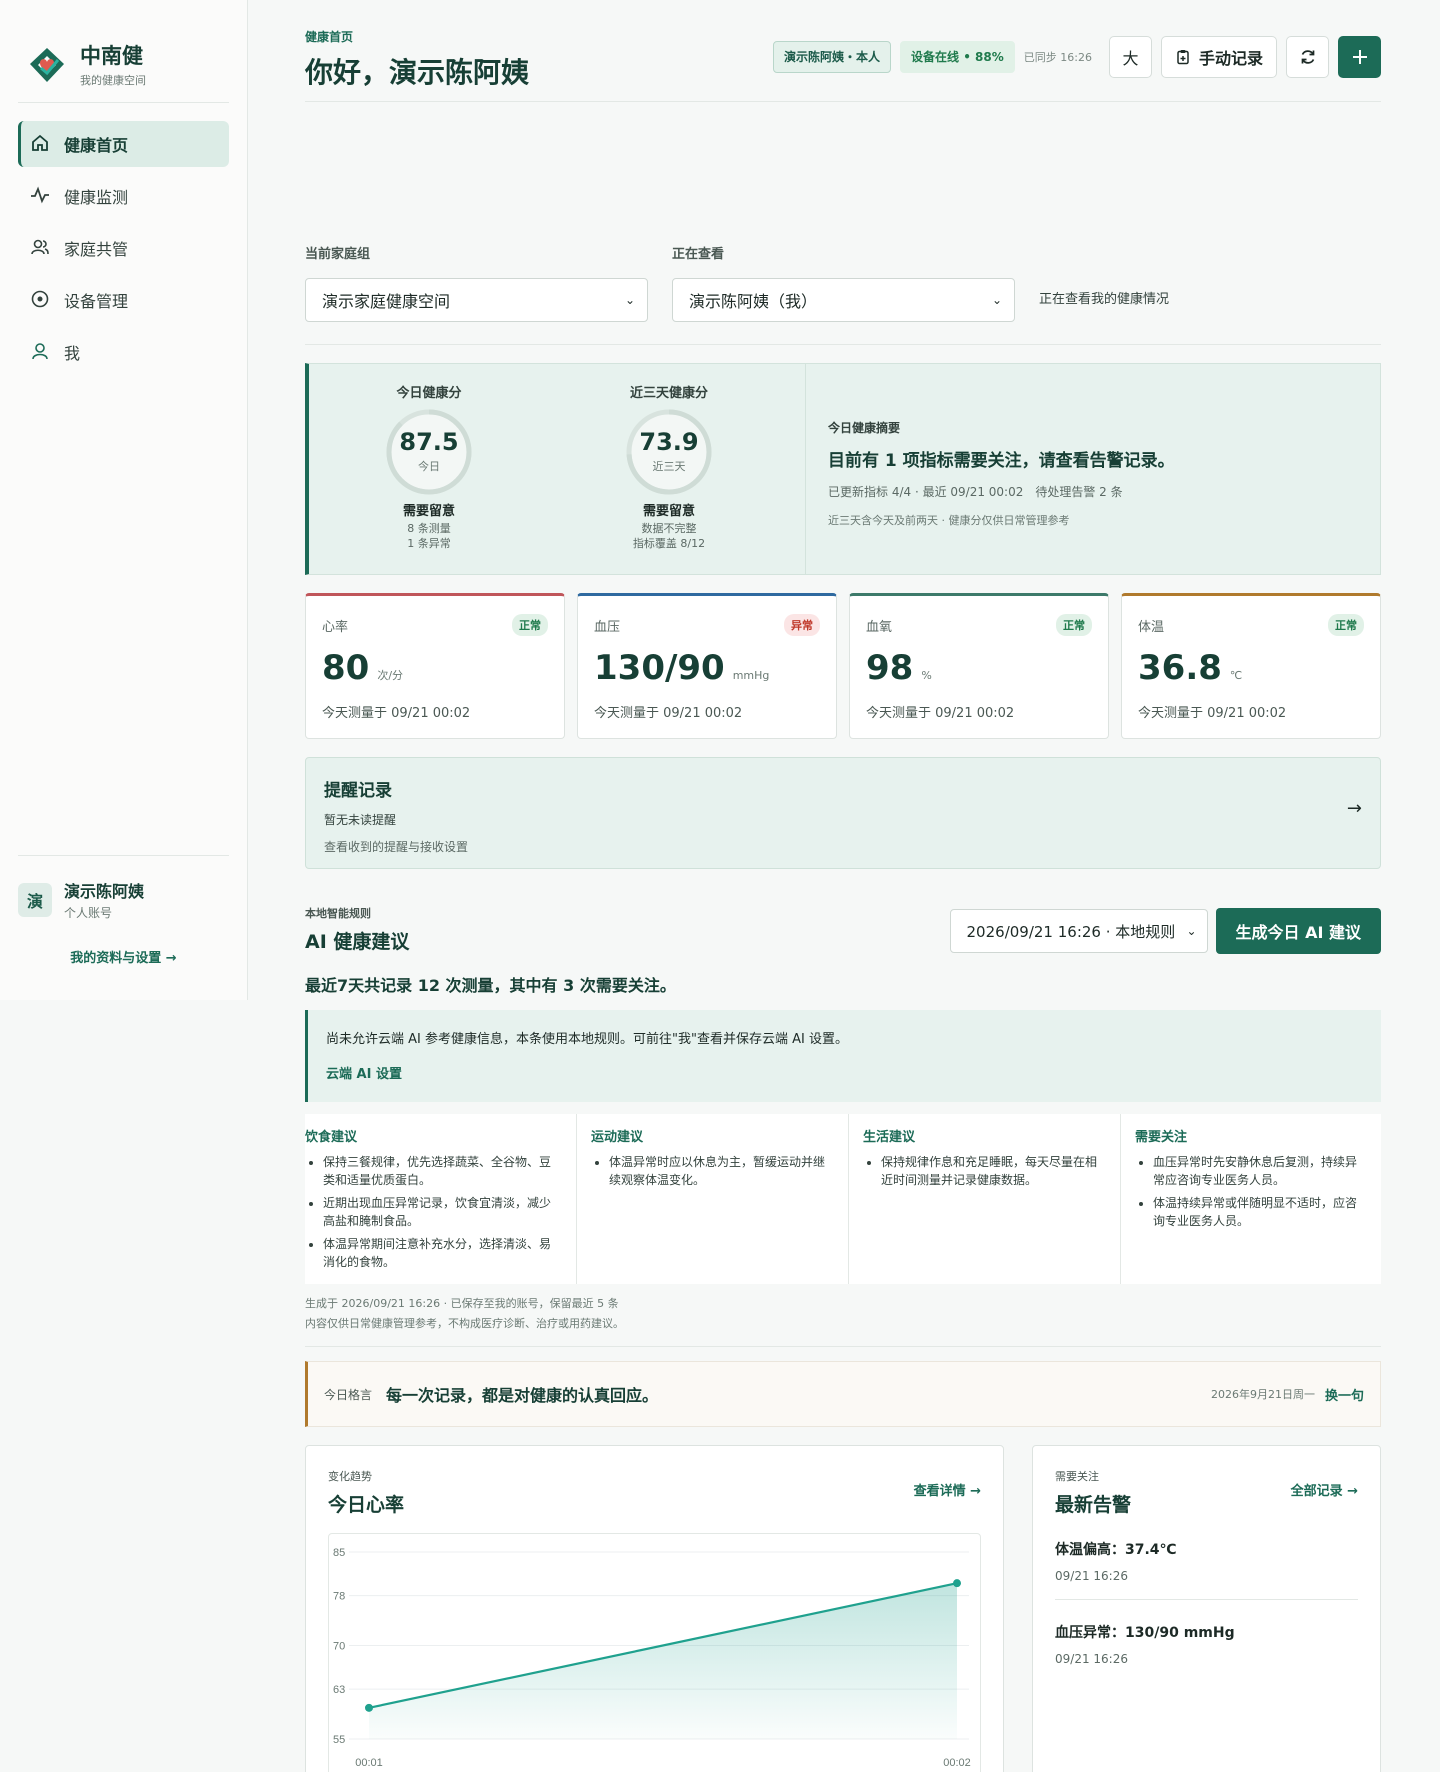 This screenshot has width=1440, height=1772. Describe the element at coordinates (346, 668) in the screenshot. I see `metric-value: 80` at that location.